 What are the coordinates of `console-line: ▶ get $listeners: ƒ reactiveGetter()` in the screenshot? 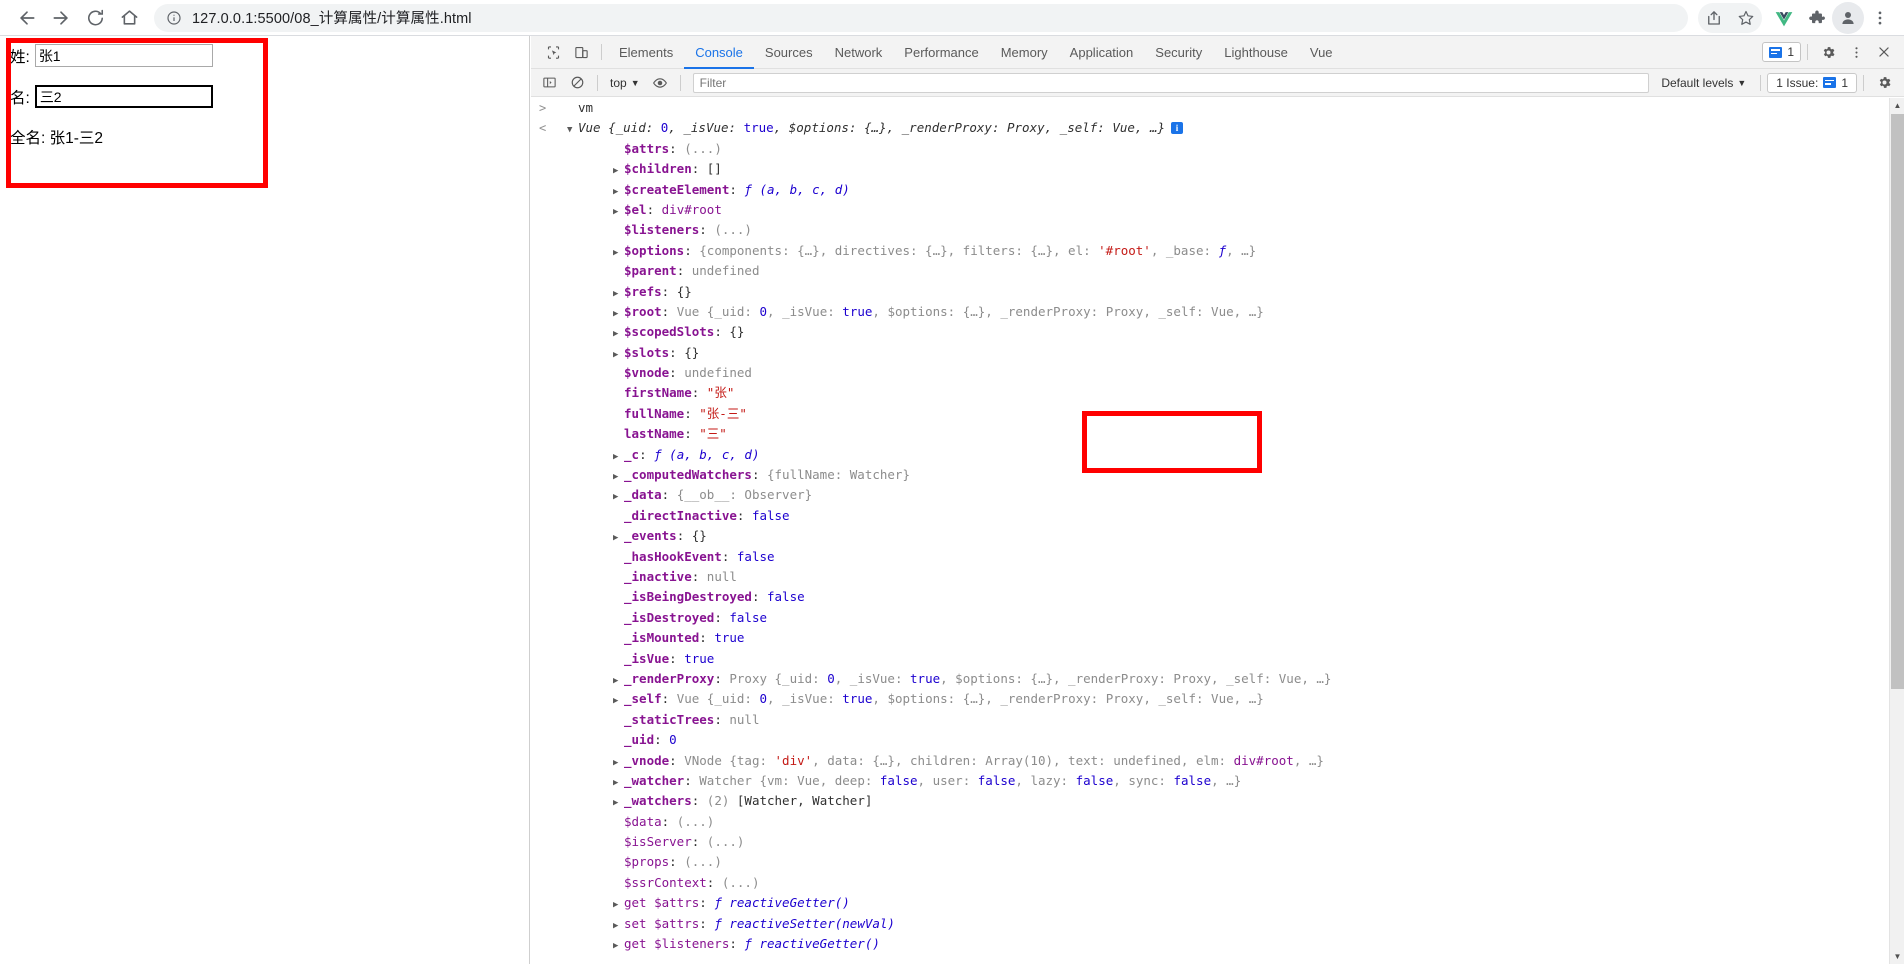 It's located at (1210, 944).